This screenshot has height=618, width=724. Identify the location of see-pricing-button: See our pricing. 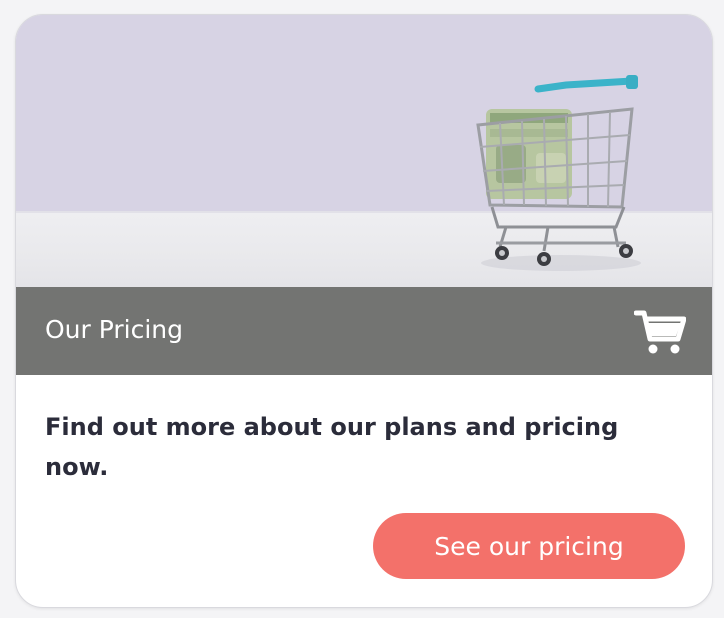
(529, 546).